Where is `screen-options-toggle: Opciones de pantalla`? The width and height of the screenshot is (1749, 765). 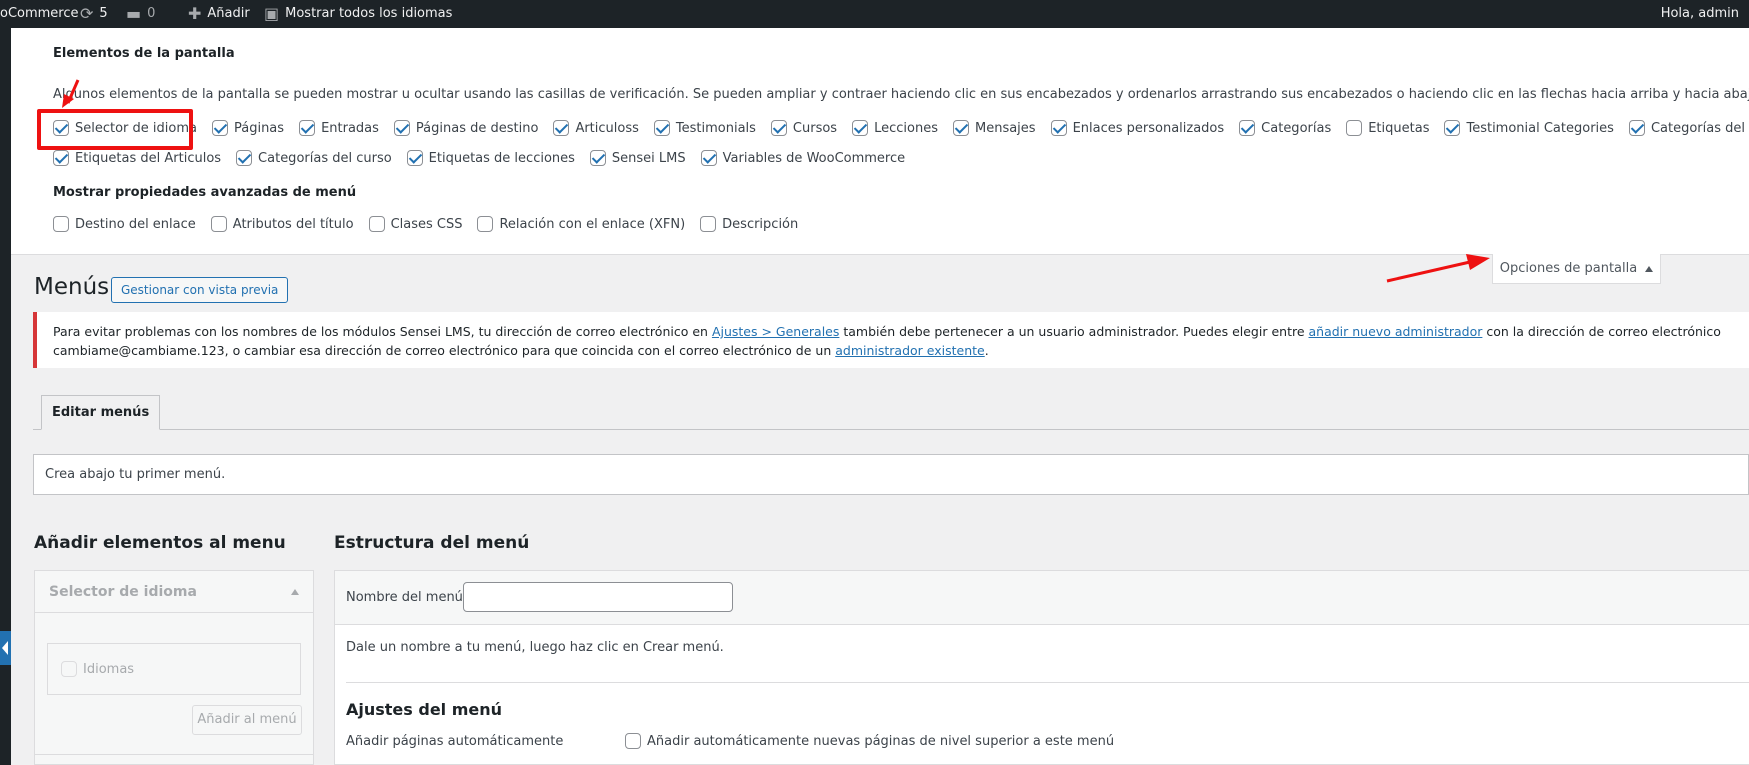 screen-options-toggle: Opciones de pantalla is located at coordinates (1576, 269).